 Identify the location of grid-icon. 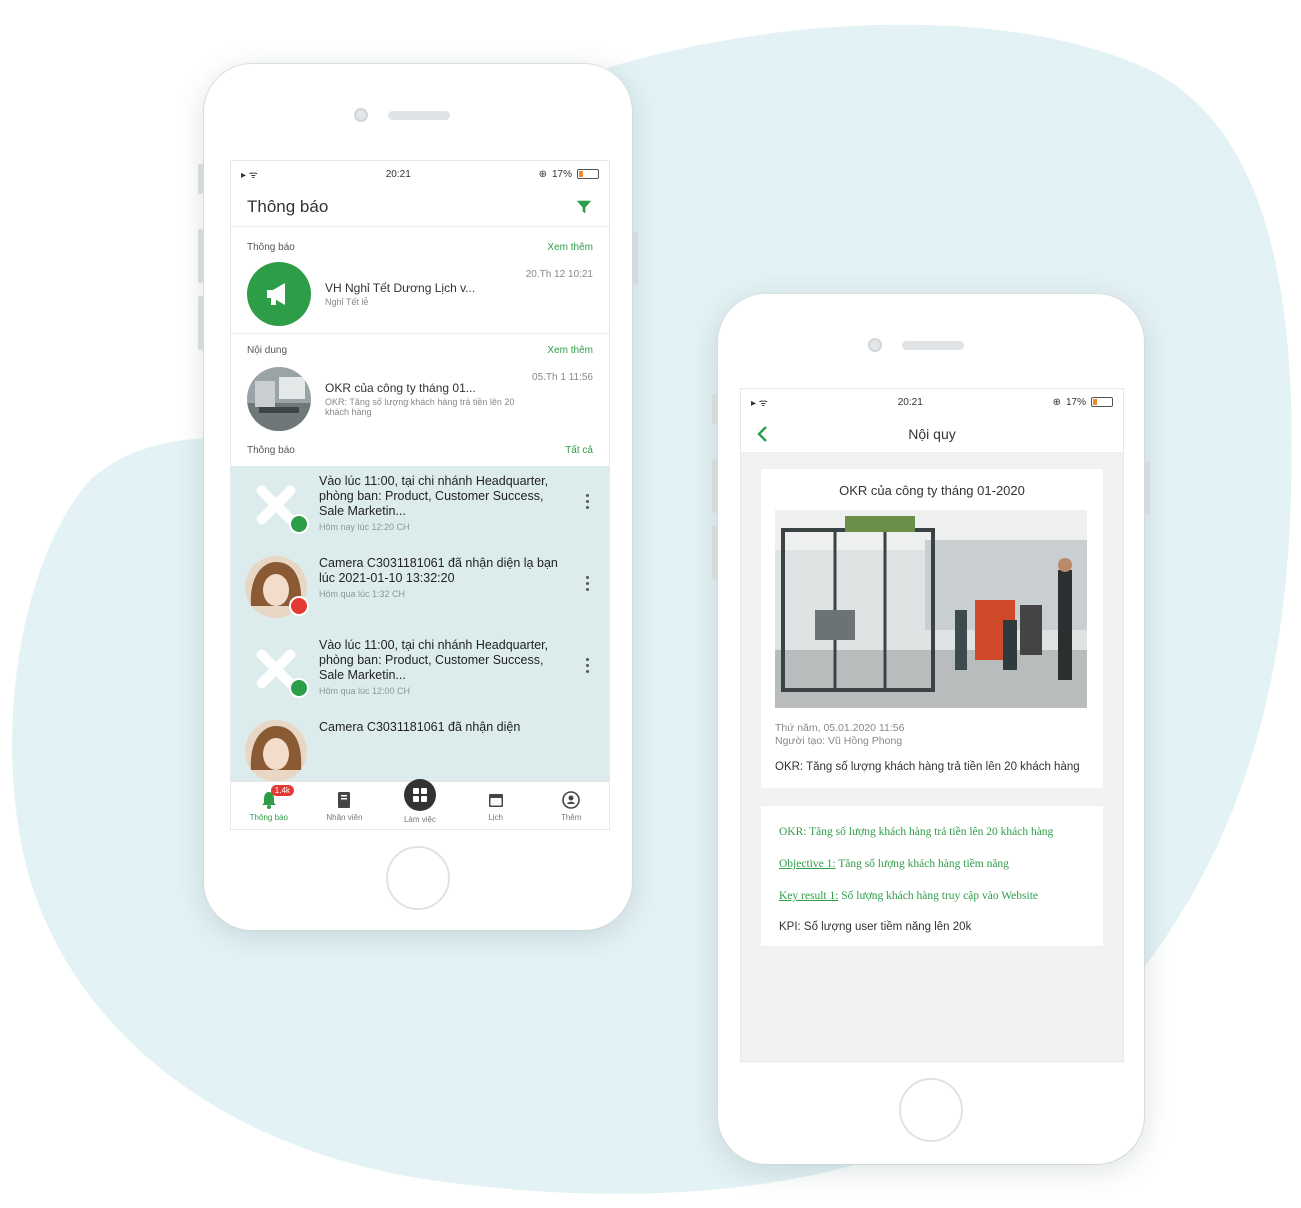
(419, 794).